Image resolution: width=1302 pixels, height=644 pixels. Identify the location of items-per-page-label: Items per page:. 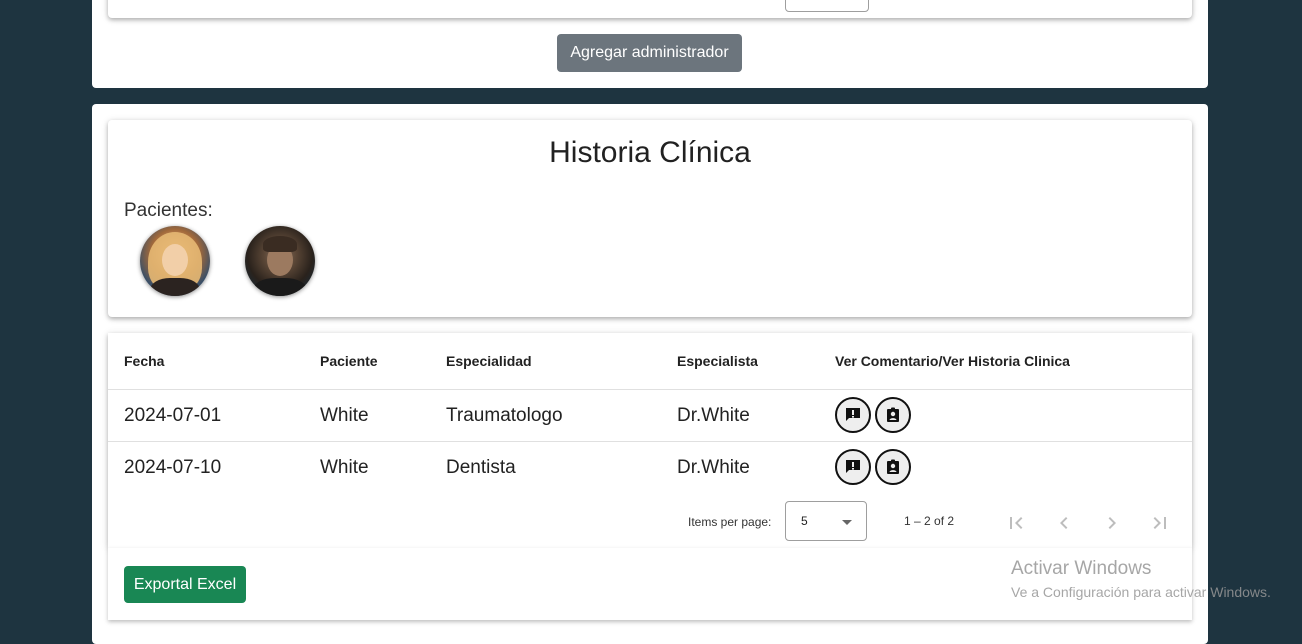
(730, 522).